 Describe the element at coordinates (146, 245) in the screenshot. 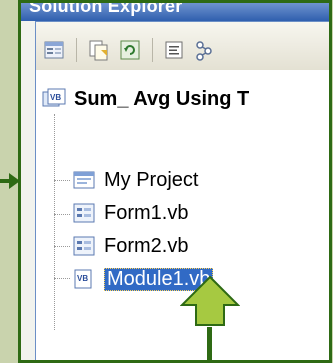

I see `tree-item-label: Form2.vb` at that location.